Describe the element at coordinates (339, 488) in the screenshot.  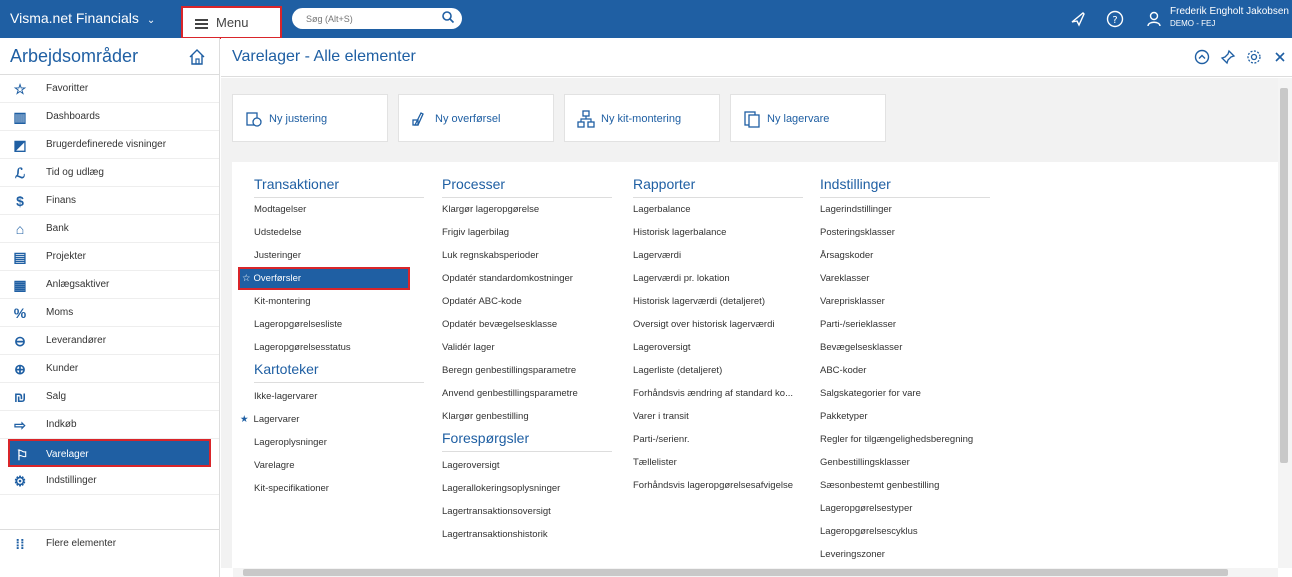
I see `link-kit-specifikationer: Kit-specifikationer` at that location.